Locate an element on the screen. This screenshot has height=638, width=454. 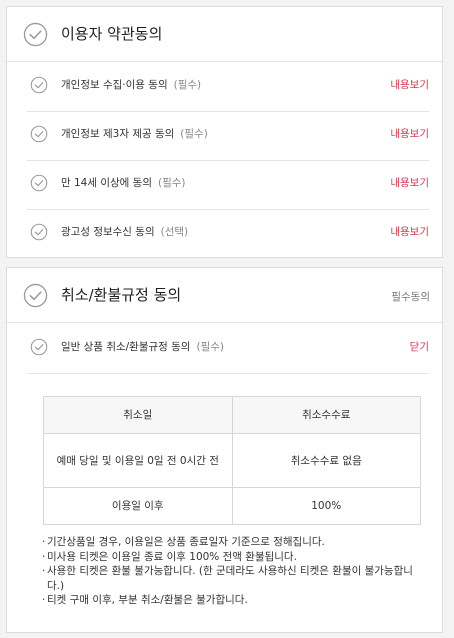
terms-item-third-party: 개인정보 제3자 제공 동의 (필수) 내용보기 is located at coordinates (228, 136).